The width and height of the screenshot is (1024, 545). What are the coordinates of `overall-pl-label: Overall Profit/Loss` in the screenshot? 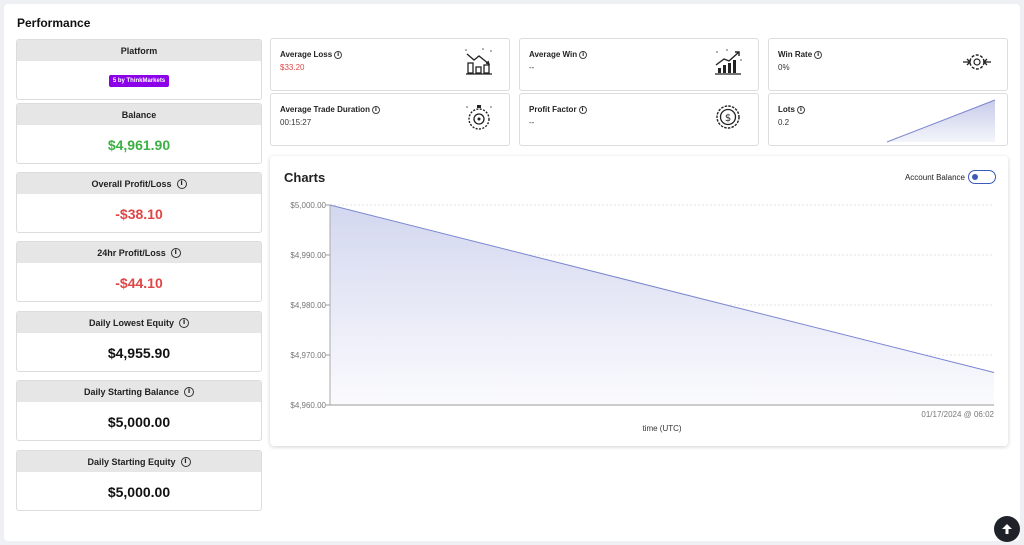 It's located at (131, 183).